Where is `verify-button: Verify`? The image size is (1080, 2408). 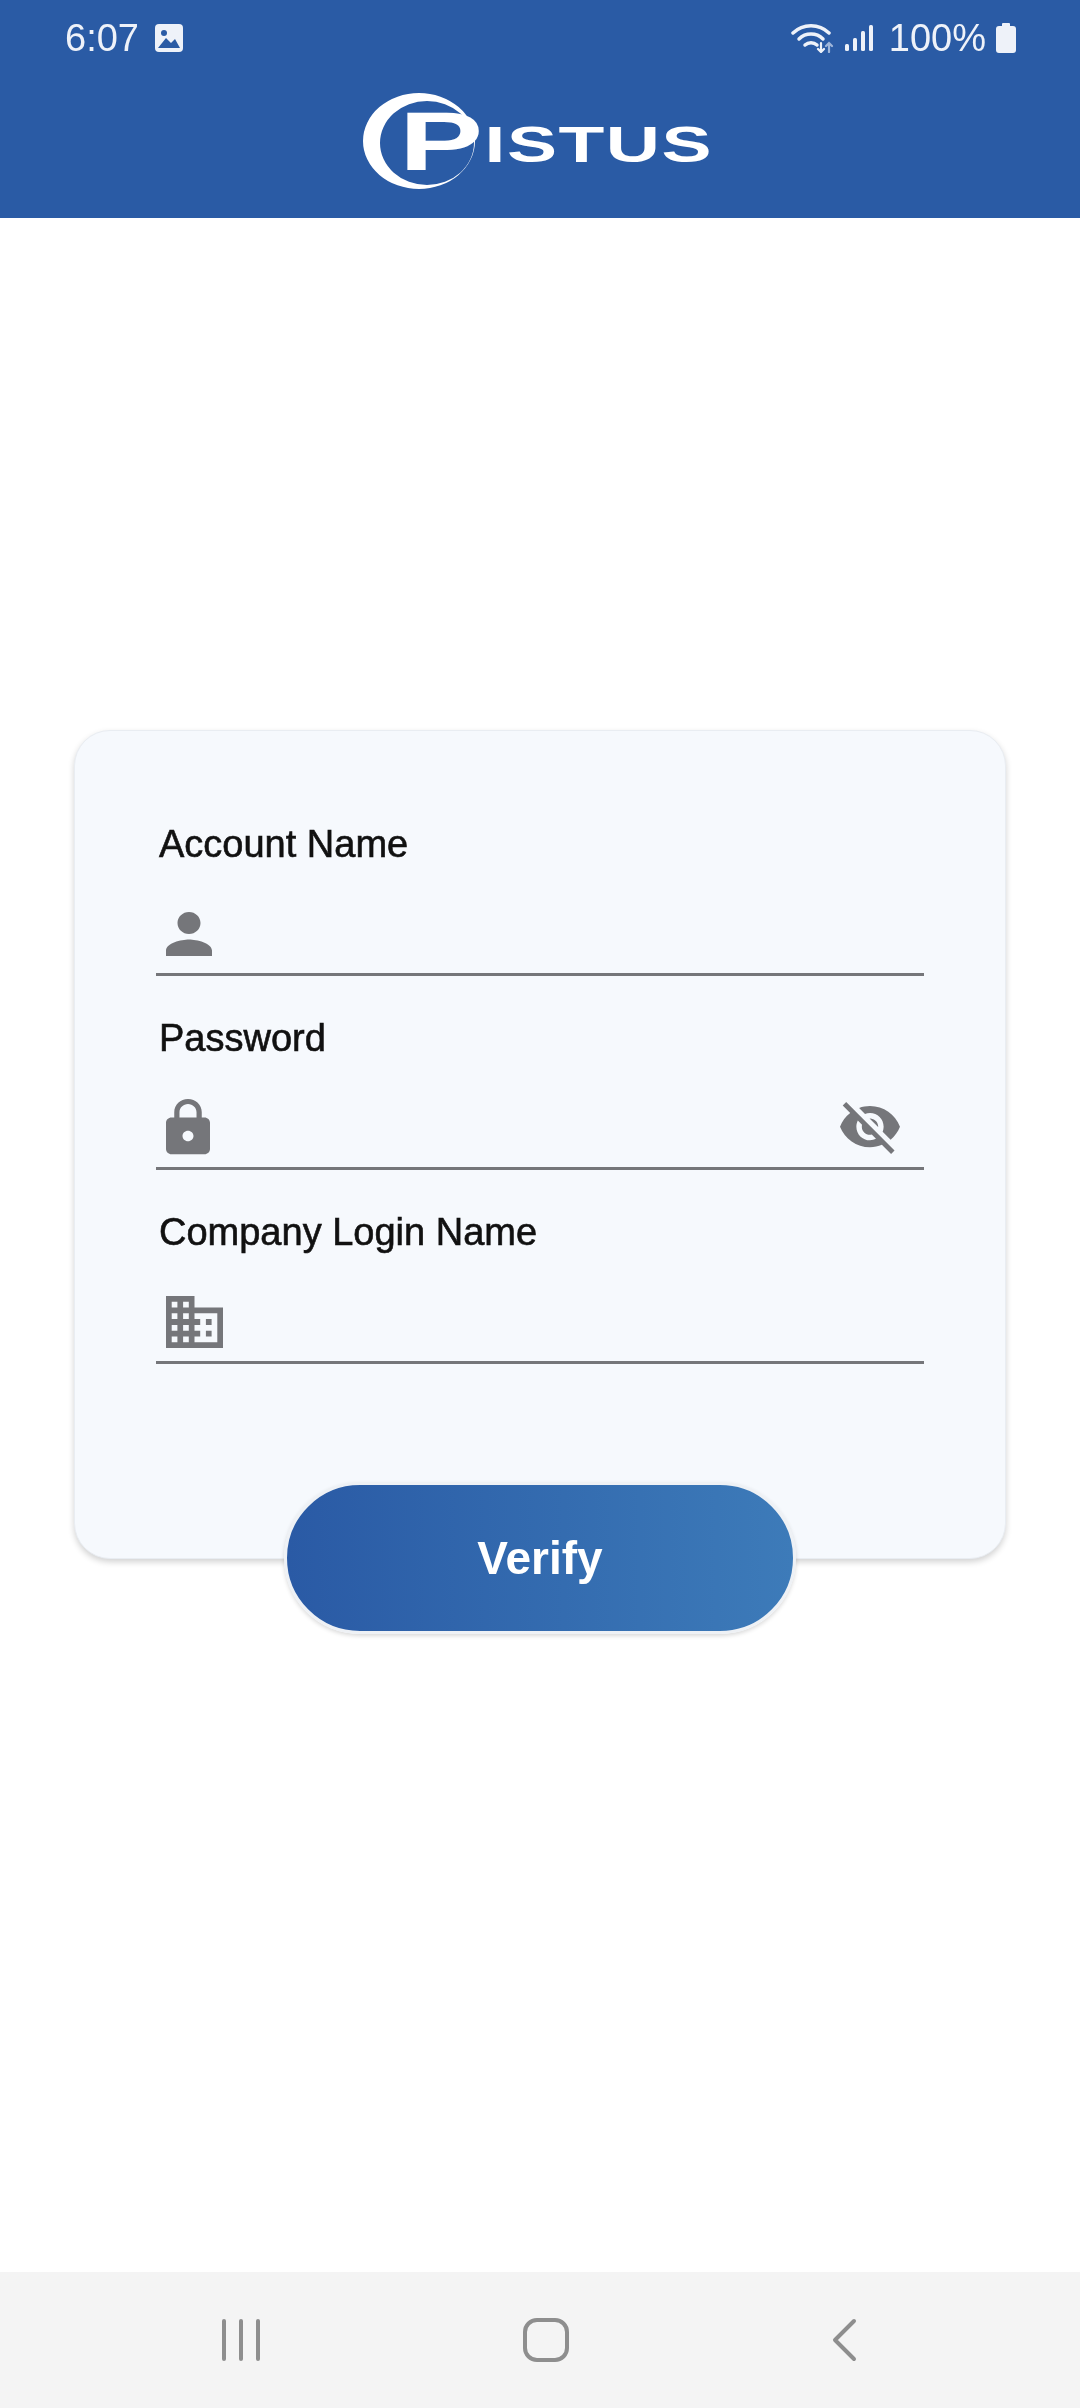 verify-button: Verify is located at coordinates (540, 1558).